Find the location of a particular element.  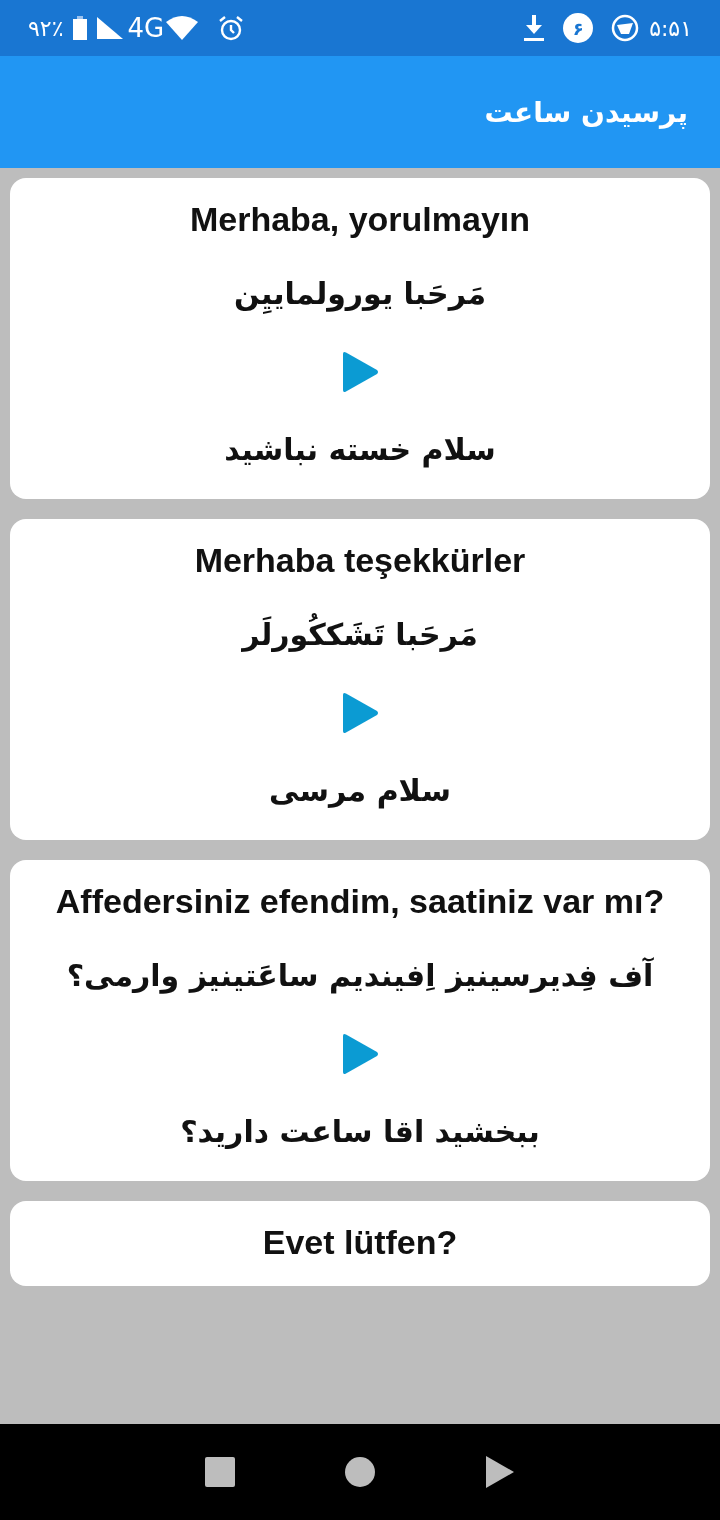

persian-translation: ببخشید اقا ساعت دارید؟ is located at coordinates (360, 1132).